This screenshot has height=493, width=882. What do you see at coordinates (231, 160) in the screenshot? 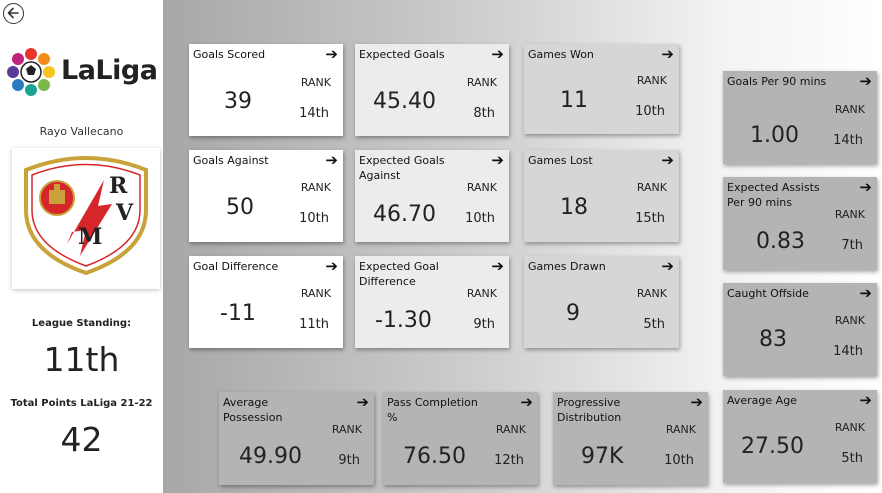
I see `card-title: Goals Against` at bounding box center [231, 160].